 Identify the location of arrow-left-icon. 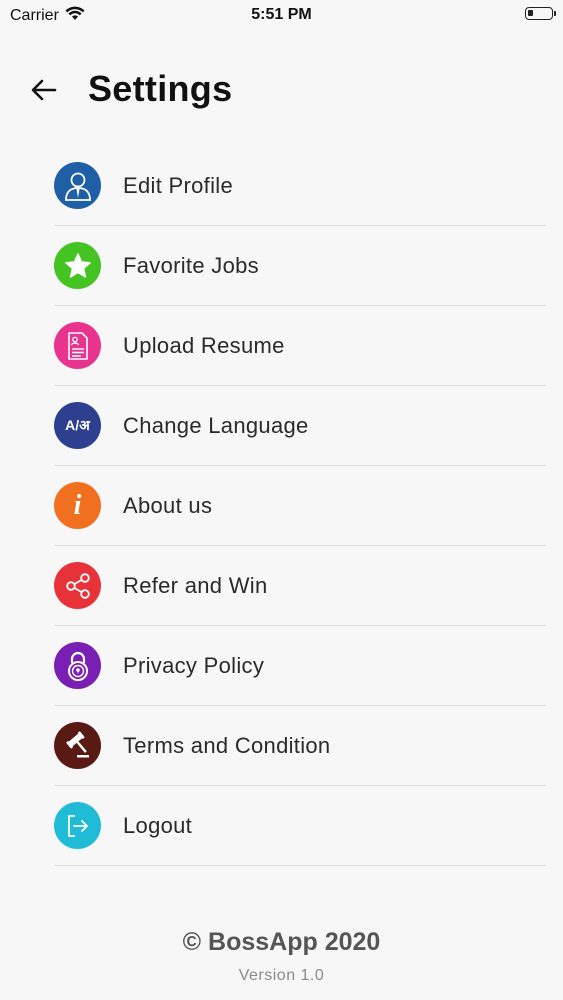
(44, 90).